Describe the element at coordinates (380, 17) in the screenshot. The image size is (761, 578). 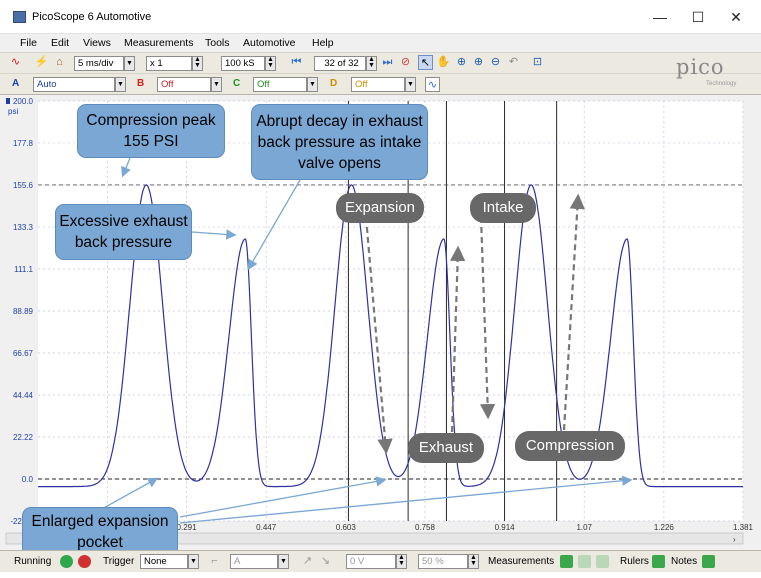
I see `title-bar: PicoScope 6 Automotive — ☐ ✕` at that location.